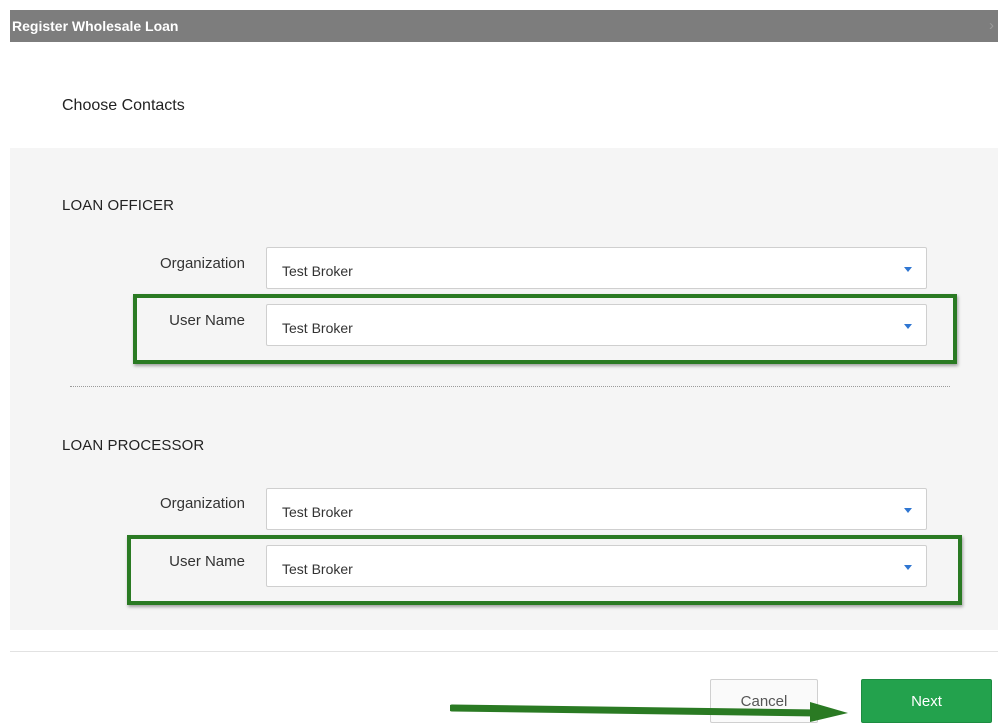 The width and height of the screenshot is (998, 724). I want to click on loan-officer-organization-label: Organization, so click(202, 263).